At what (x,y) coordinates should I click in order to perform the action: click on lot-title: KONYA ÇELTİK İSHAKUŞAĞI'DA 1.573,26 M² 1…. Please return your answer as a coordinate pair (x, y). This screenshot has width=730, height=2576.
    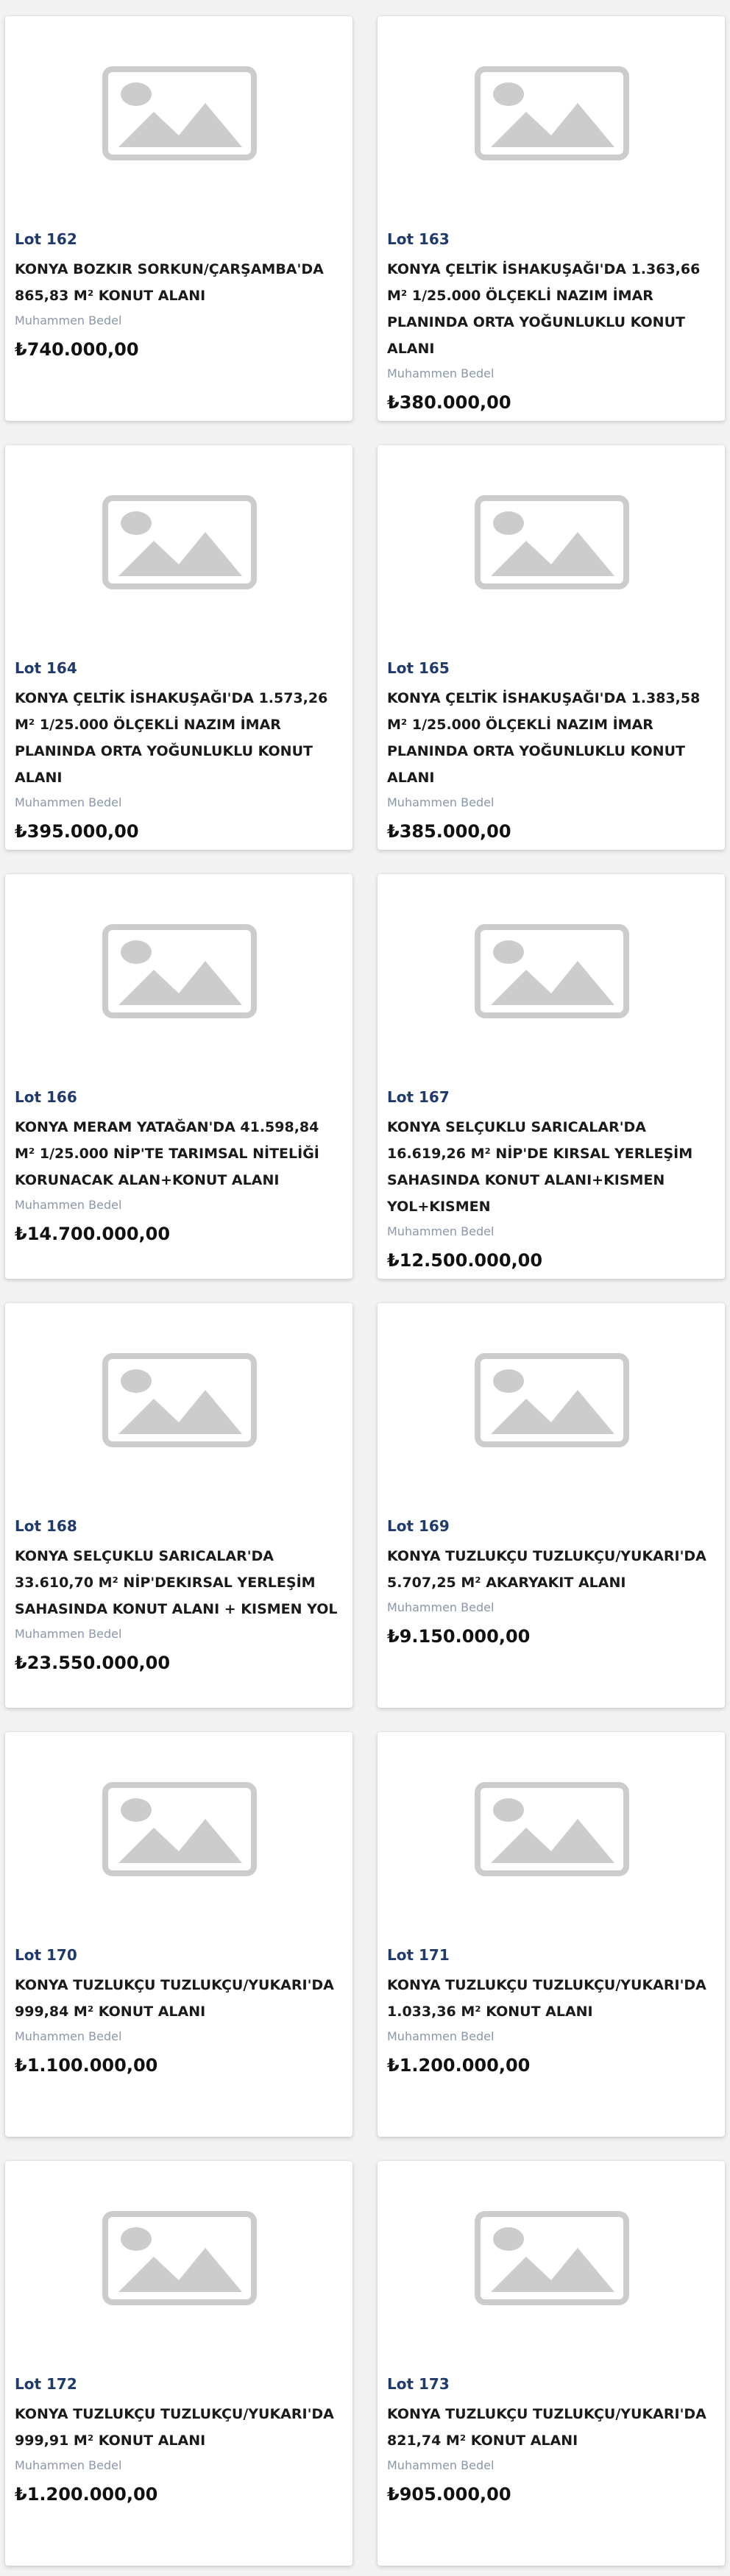
    Looking at the image, I should click on (179, 738).